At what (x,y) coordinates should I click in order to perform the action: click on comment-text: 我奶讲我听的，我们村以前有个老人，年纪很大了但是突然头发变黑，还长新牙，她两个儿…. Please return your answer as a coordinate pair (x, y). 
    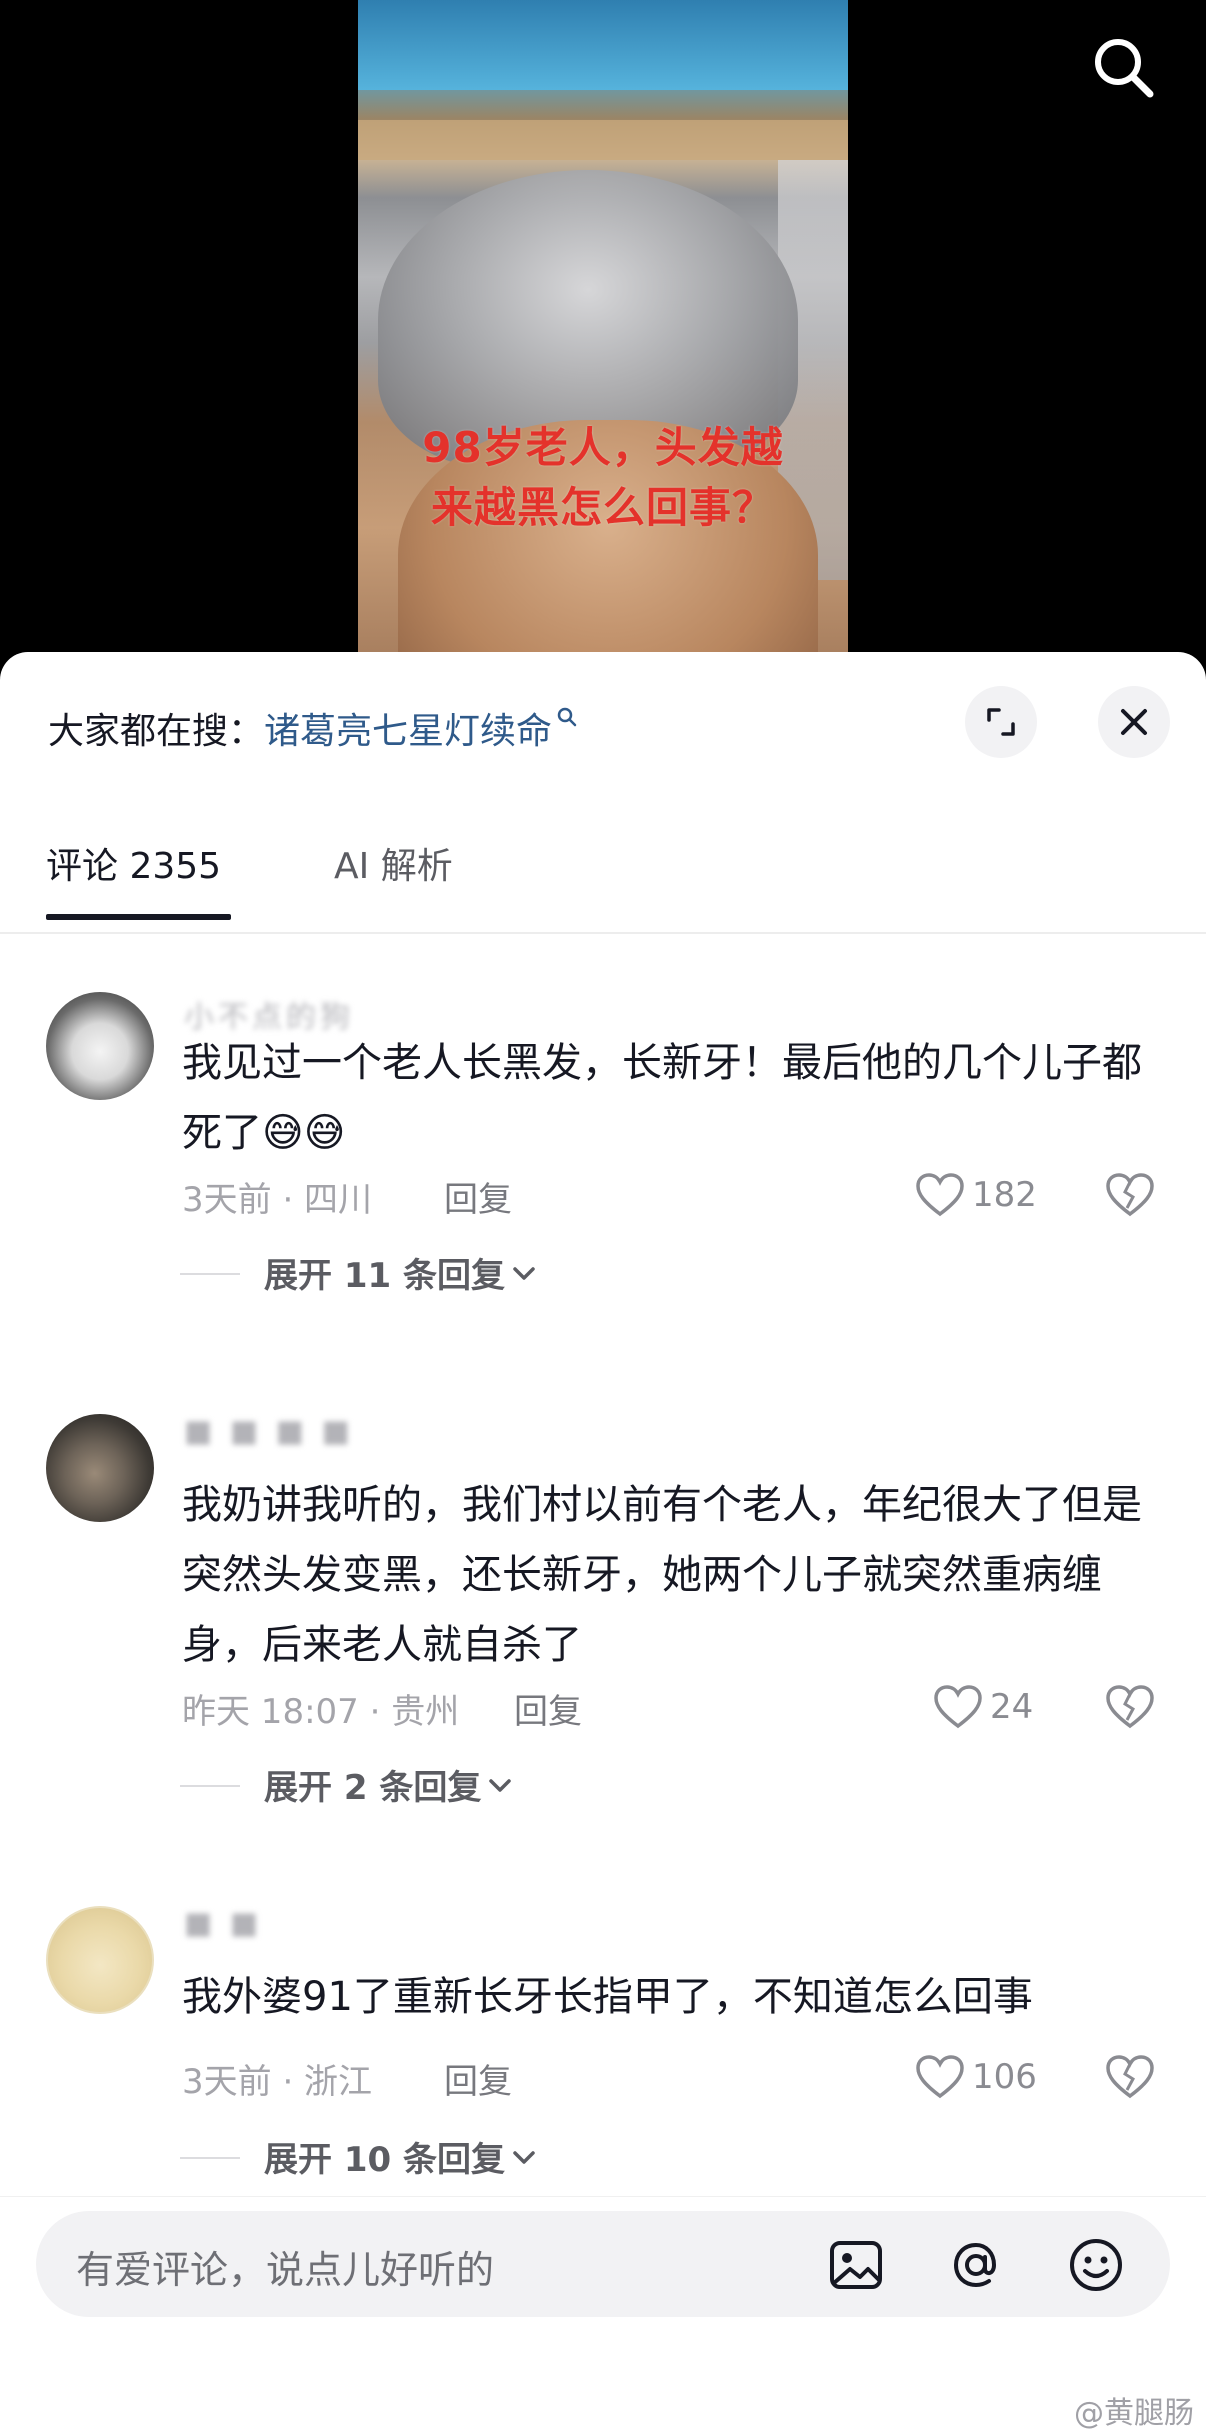
    Looking at the image, I should click on (662, 1575).